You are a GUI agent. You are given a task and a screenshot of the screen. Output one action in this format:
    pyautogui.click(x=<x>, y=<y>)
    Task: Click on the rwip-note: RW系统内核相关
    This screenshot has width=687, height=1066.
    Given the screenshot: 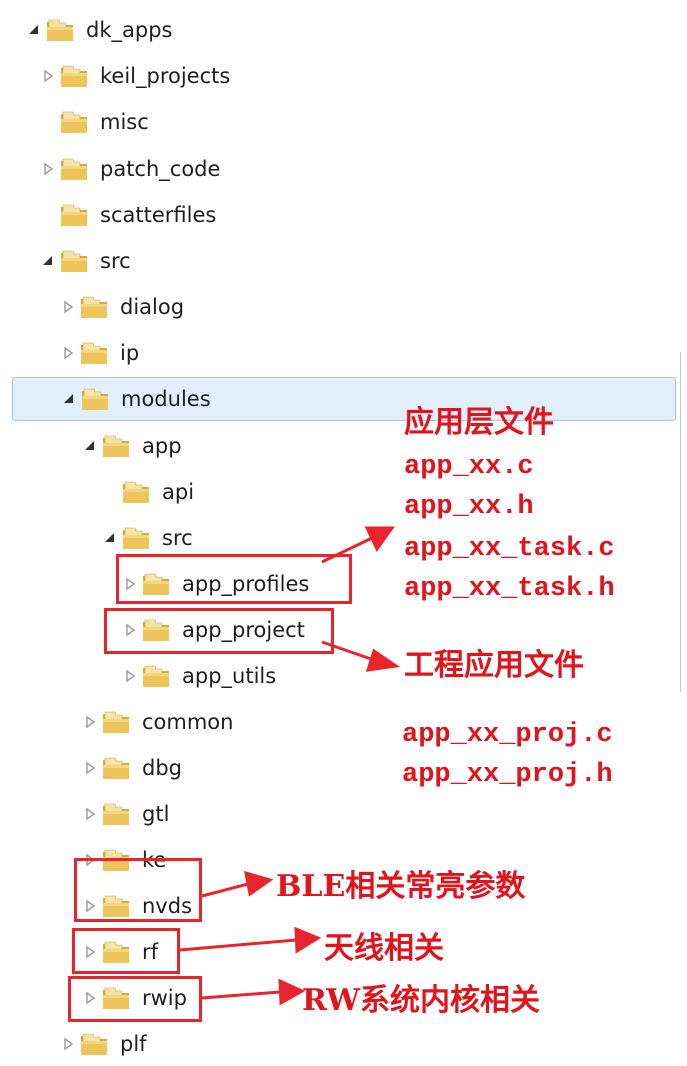 What is the action you would take?
    pyautogui.click(x=421, y=1000)
    